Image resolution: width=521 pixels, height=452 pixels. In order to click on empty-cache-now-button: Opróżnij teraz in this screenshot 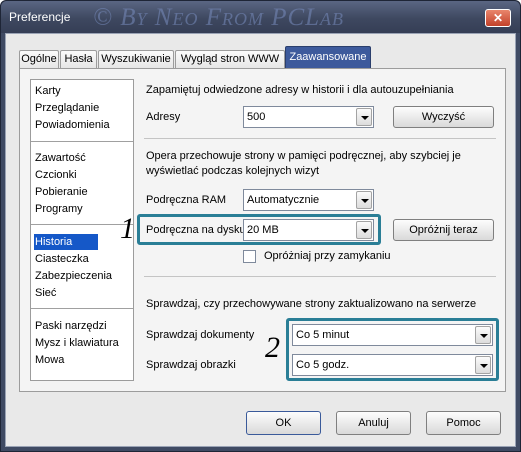, I will do `click(443, 230)`.